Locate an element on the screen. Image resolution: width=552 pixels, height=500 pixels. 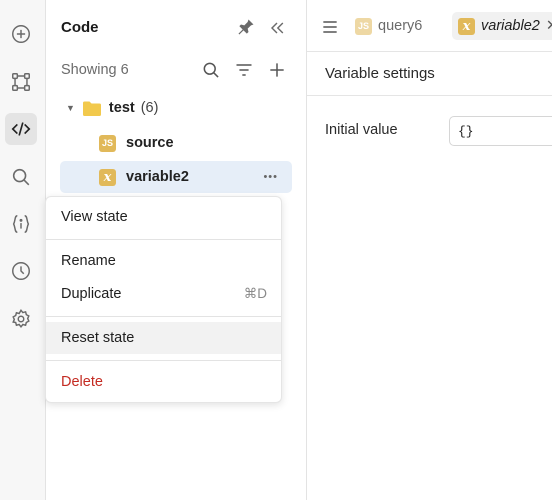
menu-item-reset-state: Reset state is located at coordinates (163, 338).